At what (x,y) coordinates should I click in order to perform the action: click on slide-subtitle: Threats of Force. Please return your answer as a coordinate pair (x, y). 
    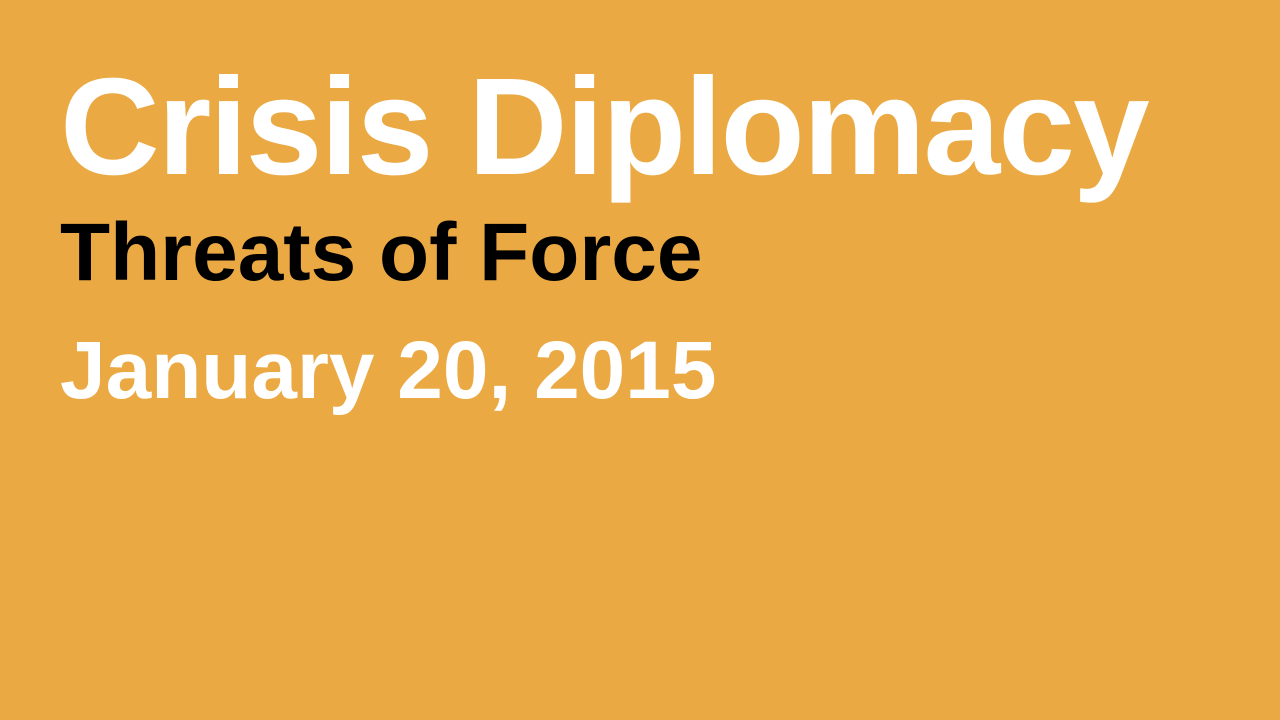
    Looking at the image, I should click on (381, 252).